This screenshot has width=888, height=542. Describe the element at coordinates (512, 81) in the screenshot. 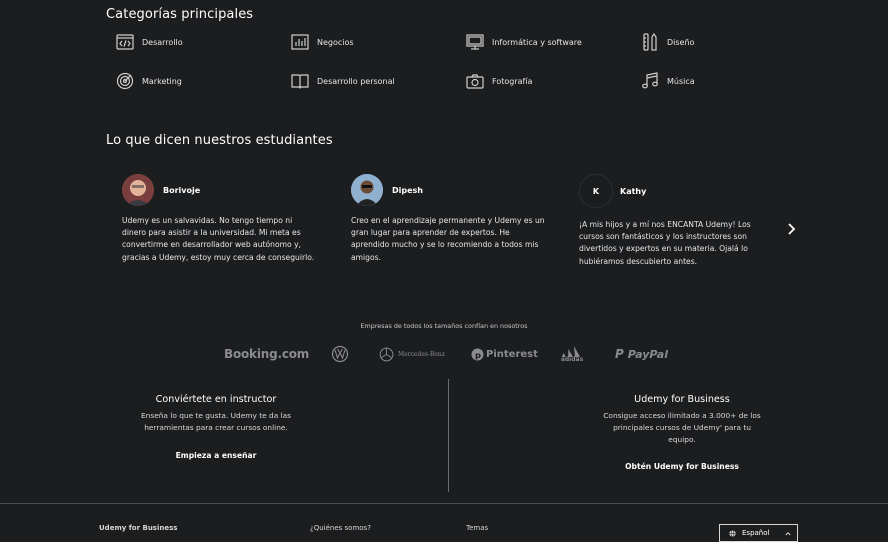

I see `category-label: Fotografía` at that location.